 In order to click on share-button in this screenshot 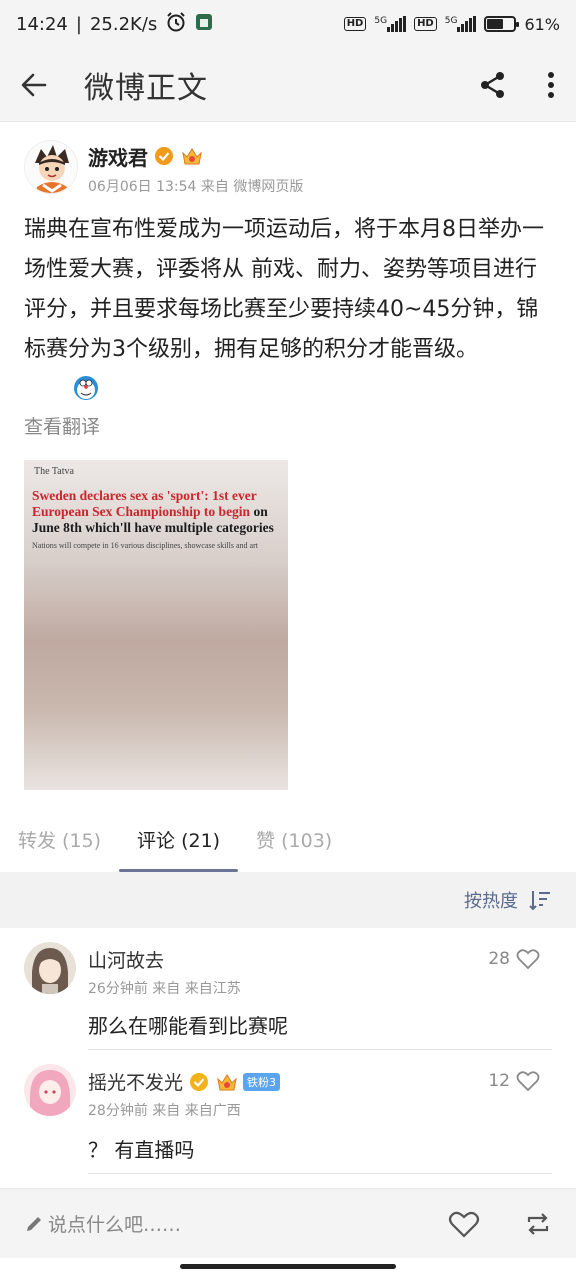, I will do `click(493, 85)`.